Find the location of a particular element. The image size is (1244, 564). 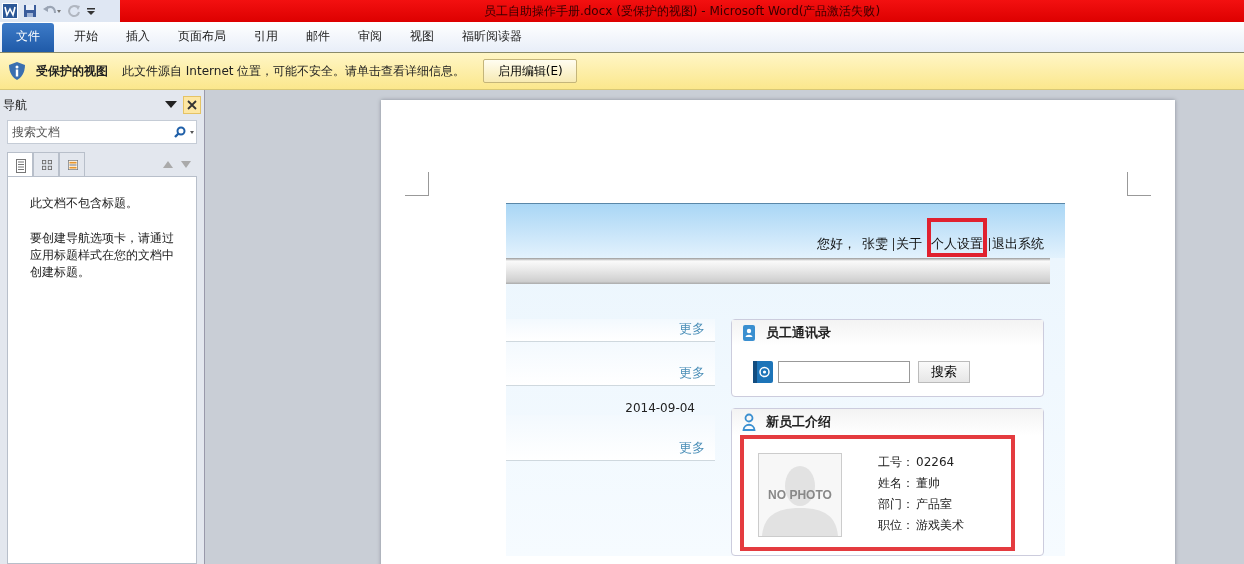

ribbon-tab: 视图 is located at coordinates (422, 37).